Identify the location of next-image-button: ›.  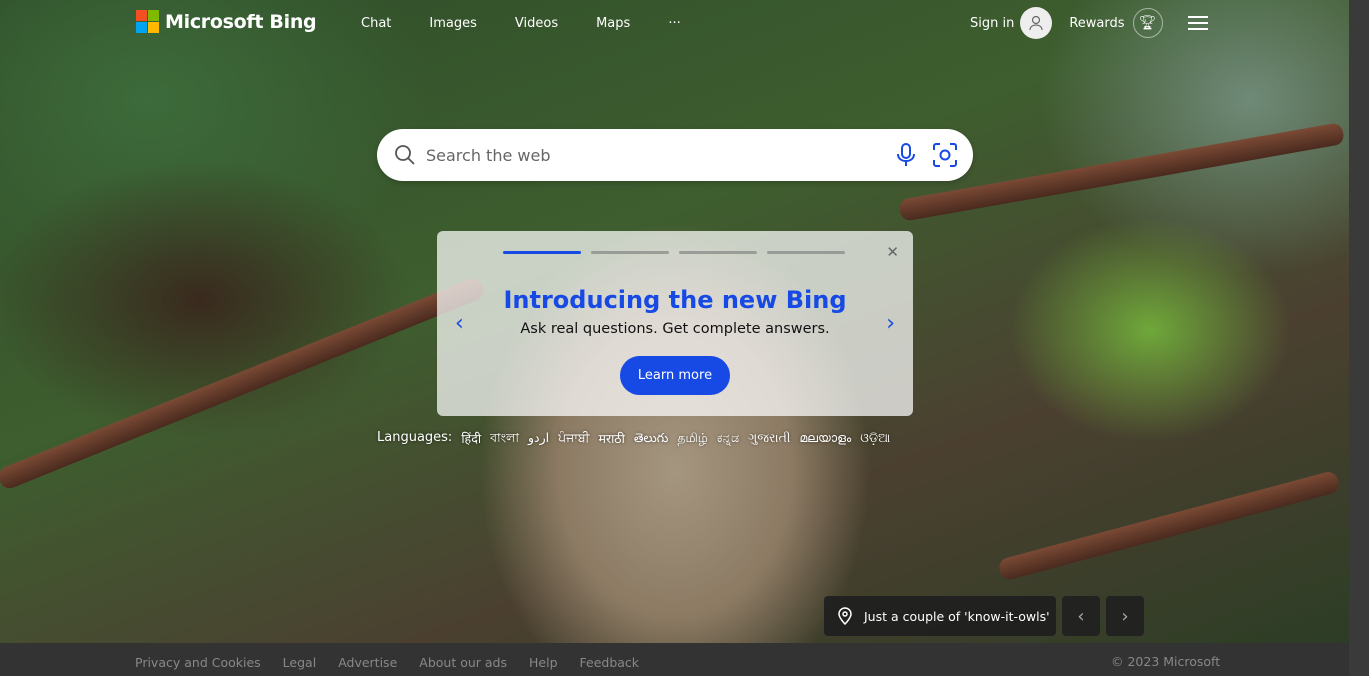
(1125, 616).